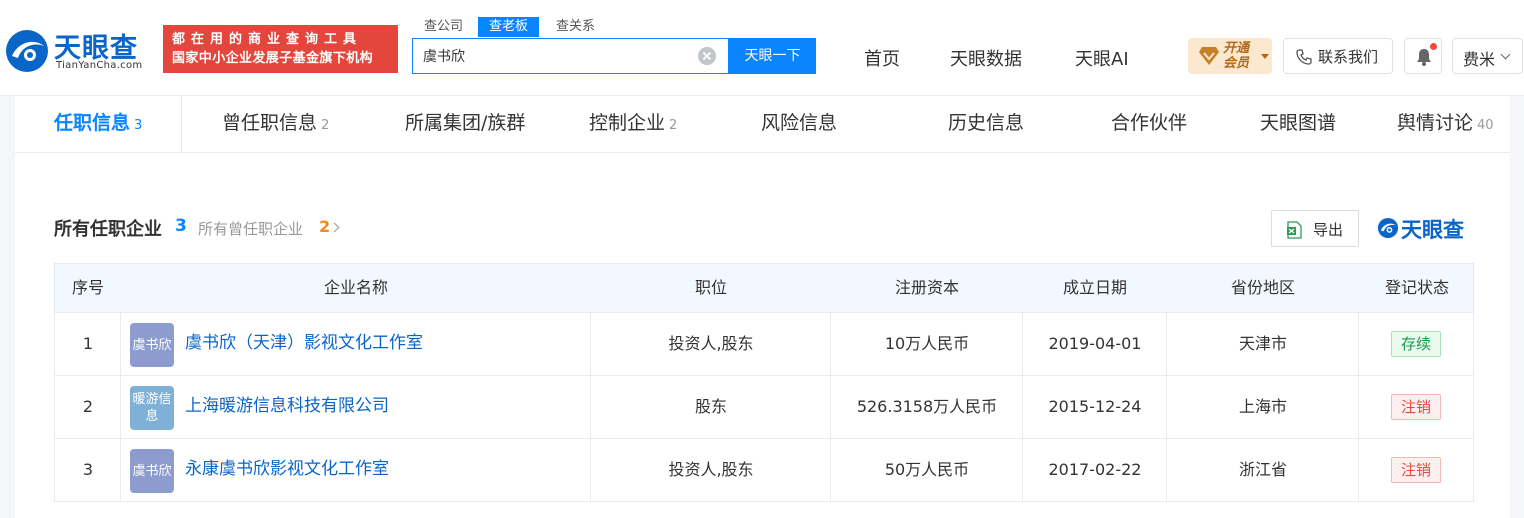 This screenshot has height=518, width=1524. I want to click on column-header: 企业名称, so click(355, 287).